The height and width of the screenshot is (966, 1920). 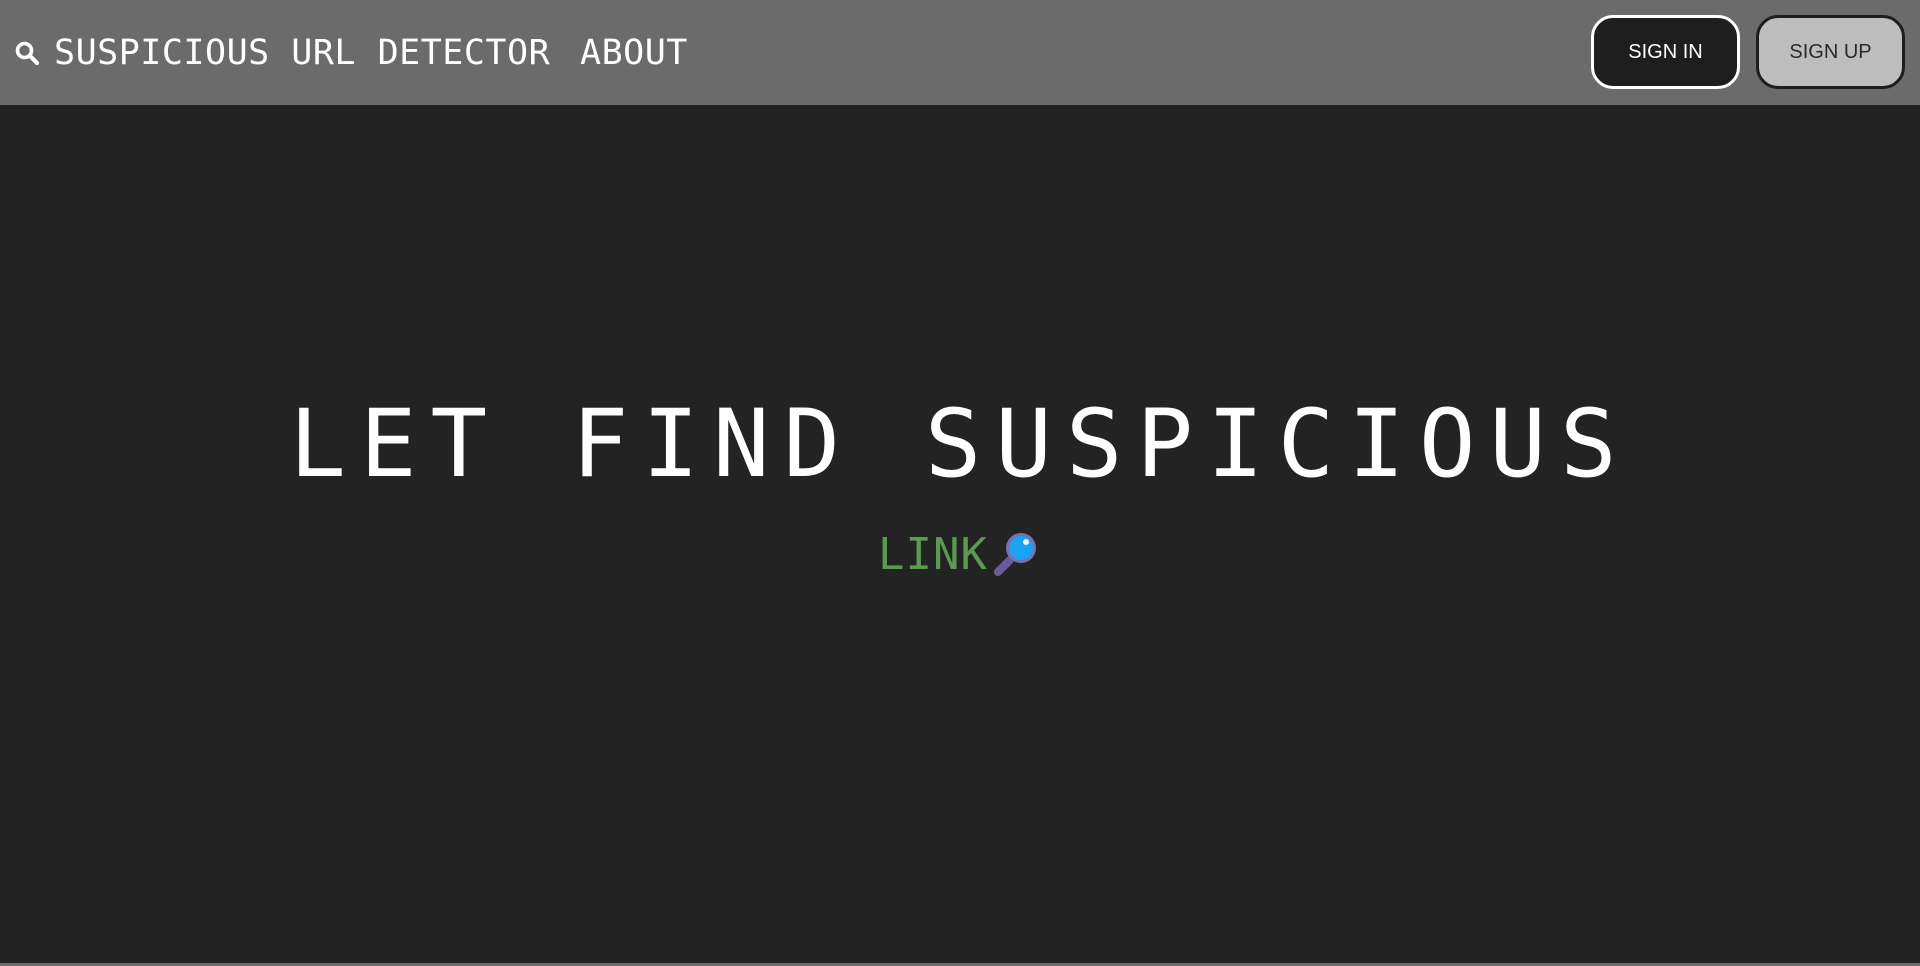 What do you see at coordinates (1665, 52) in the screenshot?
I see `sign-in-button: SIGN IN` at bounding box center [1665, 52].